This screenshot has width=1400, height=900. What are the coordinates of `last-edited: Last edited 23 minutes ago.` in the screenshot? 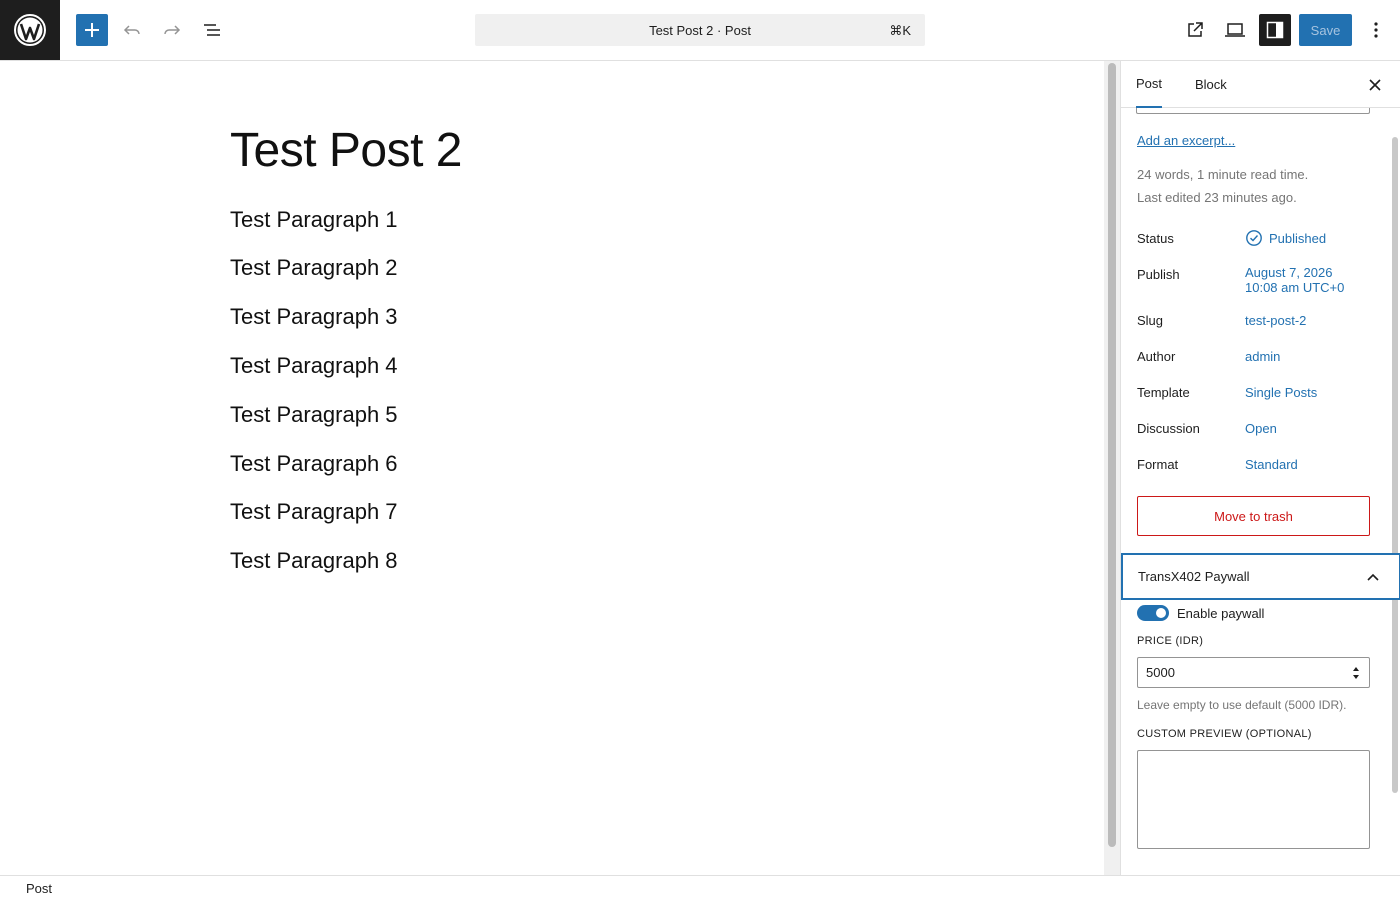 It's located at (1217, 197).